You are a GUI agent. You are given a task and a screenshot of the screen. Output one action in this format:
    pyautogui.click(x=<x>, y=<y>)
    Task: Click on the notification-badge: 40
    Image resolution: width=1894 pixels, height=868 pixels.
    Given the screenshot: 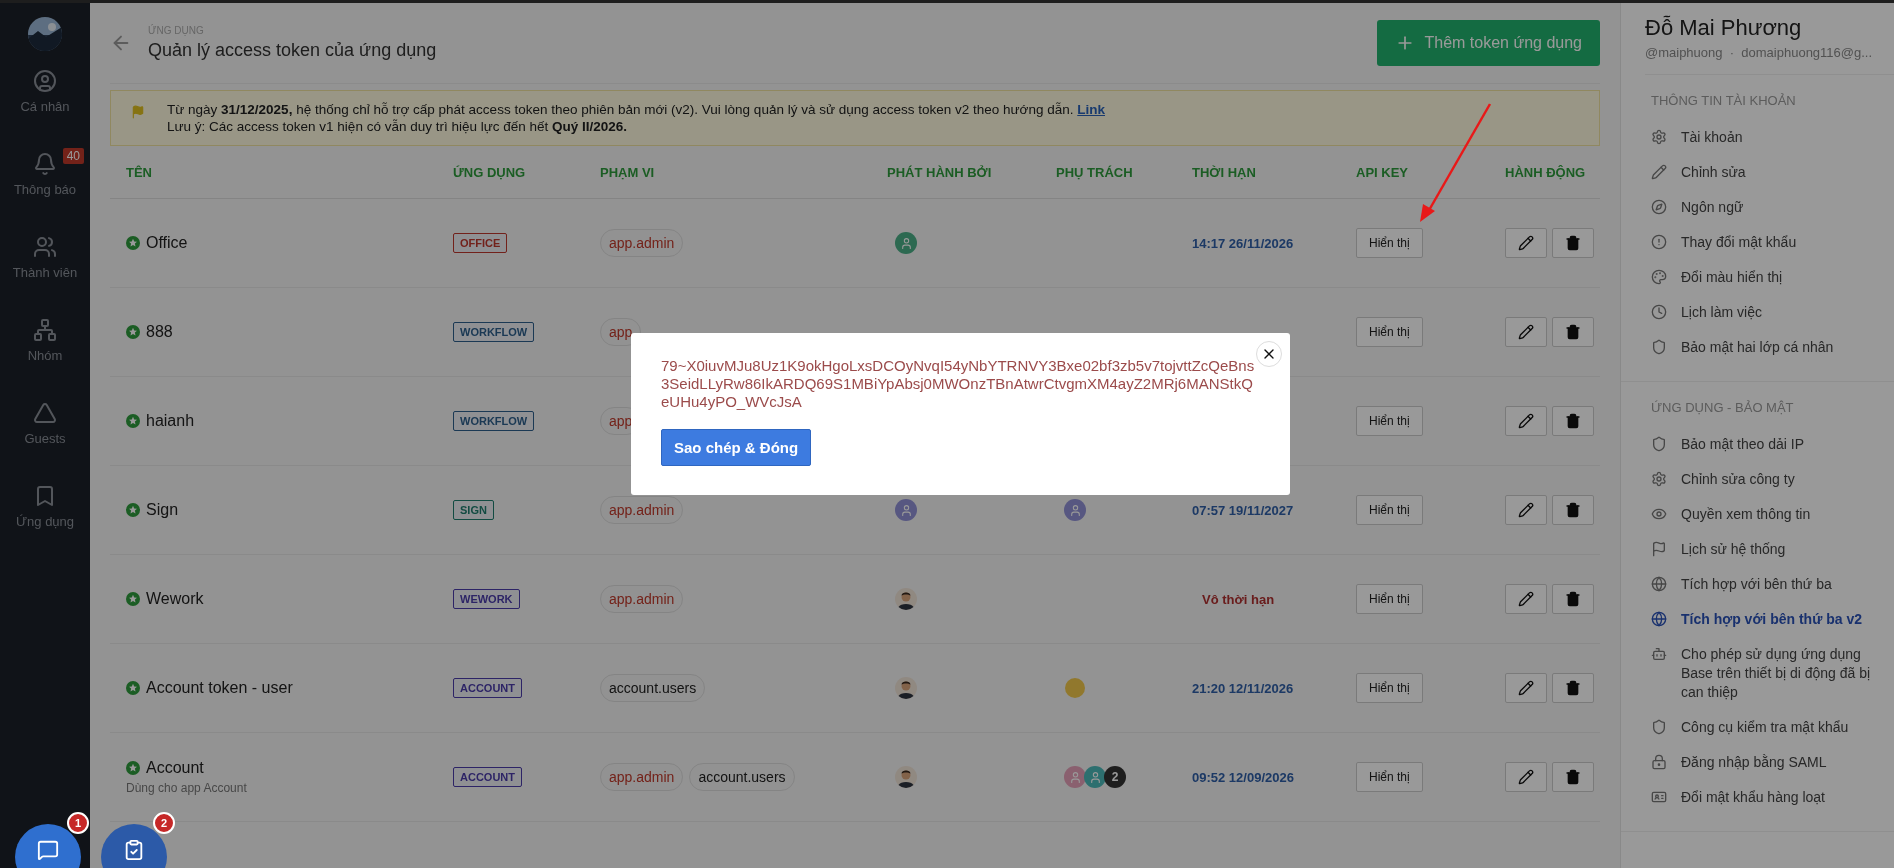 What is the action you would take?
    pyautogui.click(x=73, y=156)
    